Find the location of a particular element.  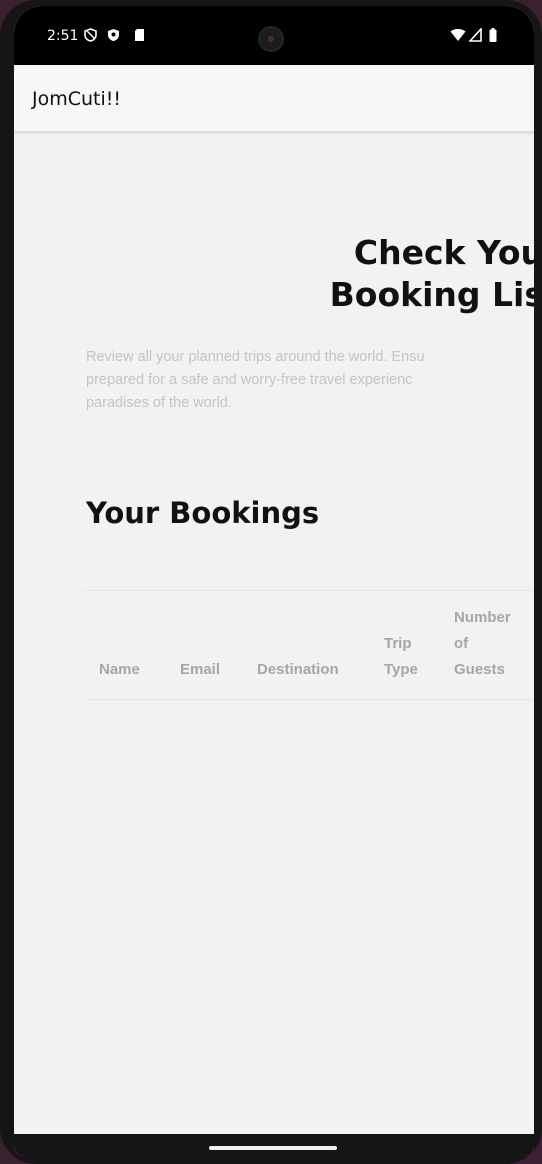

front-camera is located at coordinates (271, 39).